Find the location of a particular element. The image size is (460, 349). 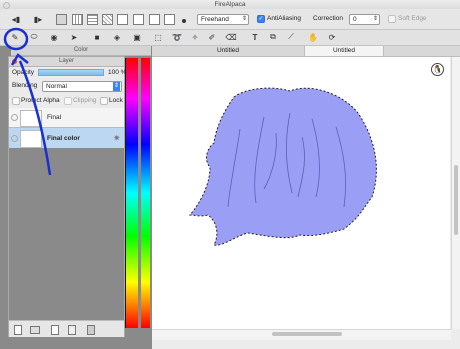

horizontal-scrollbar is located at coordinates (301, 334).